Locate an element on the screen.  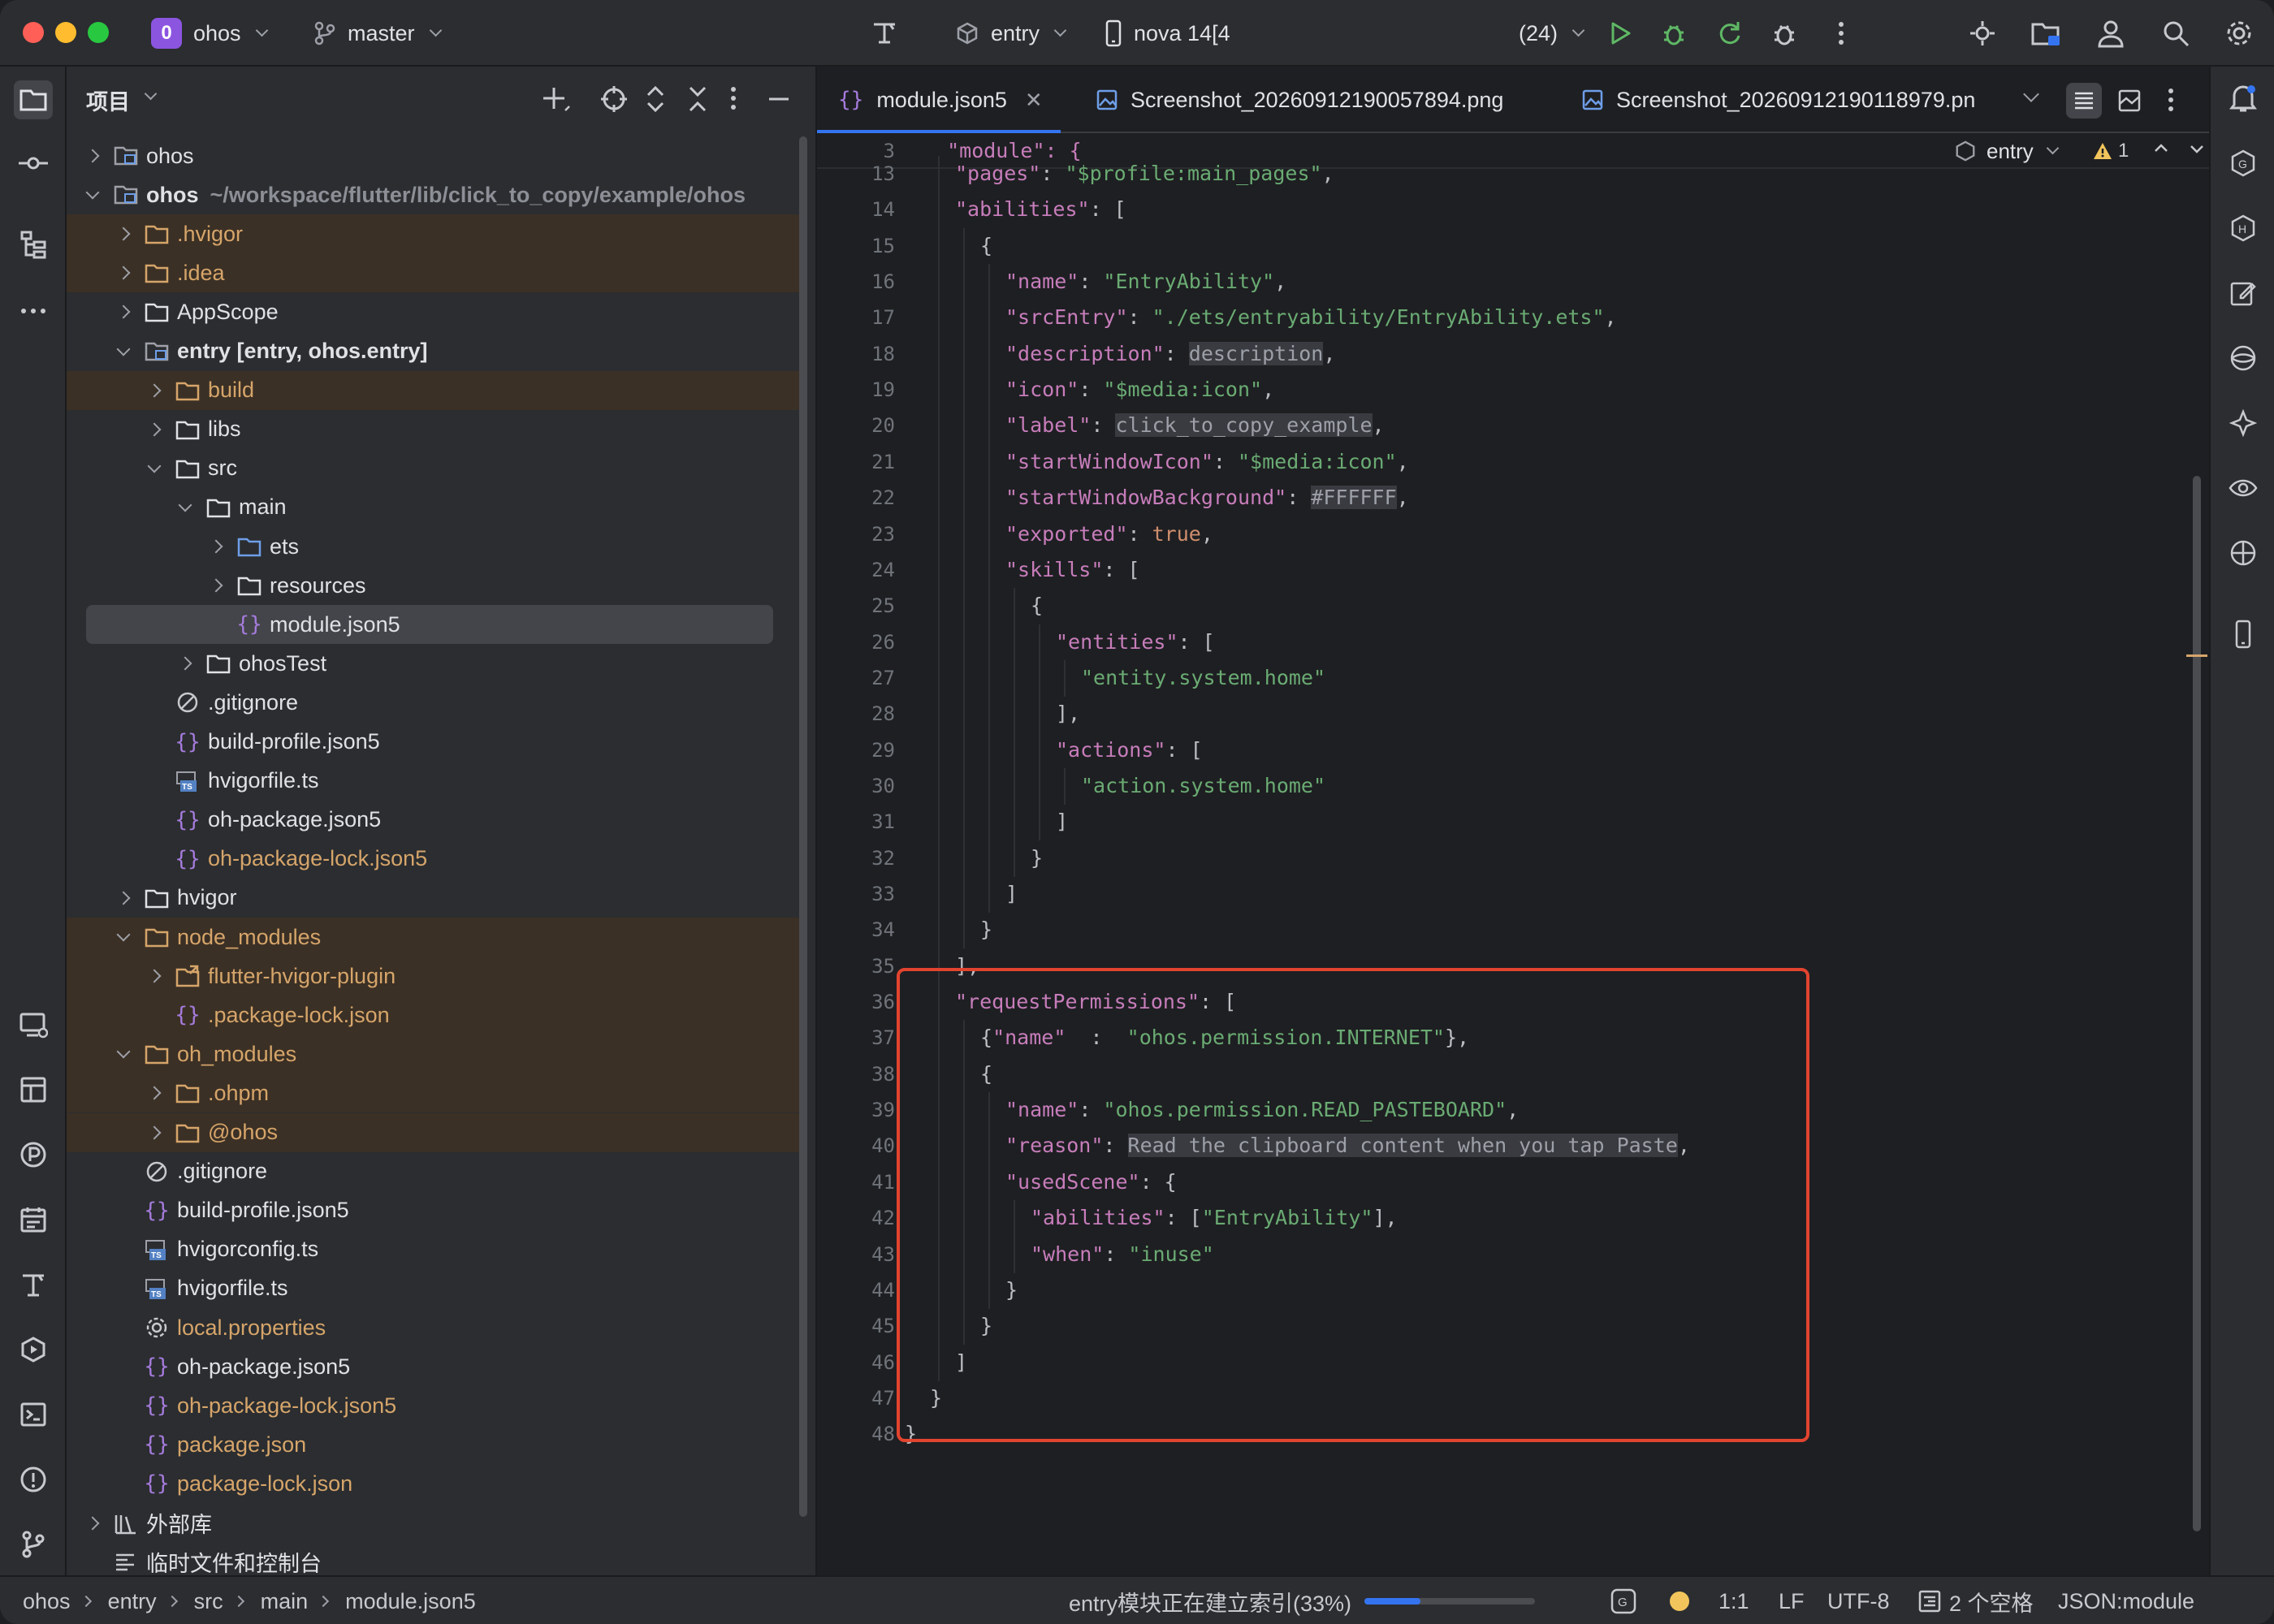
tree-item: hvigor is located at coordinates (436, 898).